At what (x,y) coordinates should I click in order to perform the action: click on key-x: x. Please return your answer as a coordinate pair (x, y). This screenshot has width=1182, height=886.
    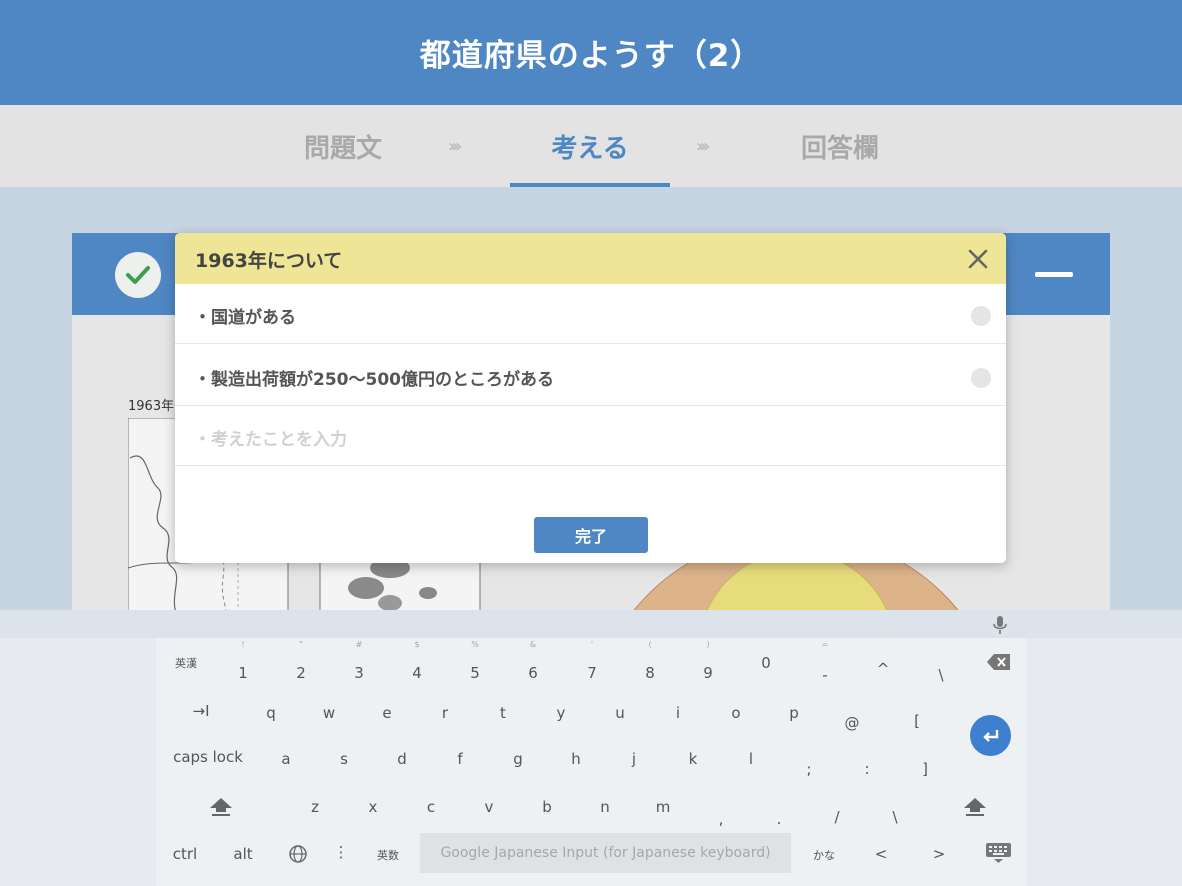
    Looking at the image, I should click on (373, 807).